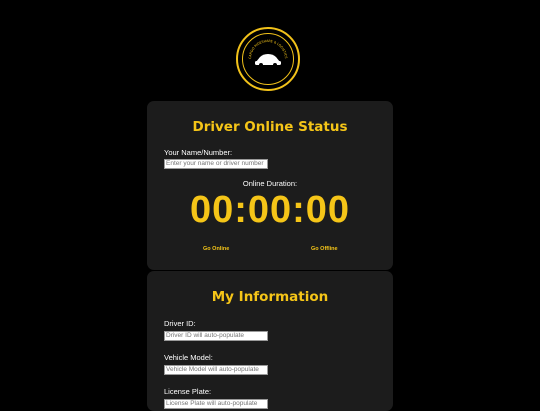 The width and height of the screenshot is (540, 411). What do you see at coordinates (270, 297) in the screenshot?
I see `info-card-title: My Information` at bounding box center [270, 297].